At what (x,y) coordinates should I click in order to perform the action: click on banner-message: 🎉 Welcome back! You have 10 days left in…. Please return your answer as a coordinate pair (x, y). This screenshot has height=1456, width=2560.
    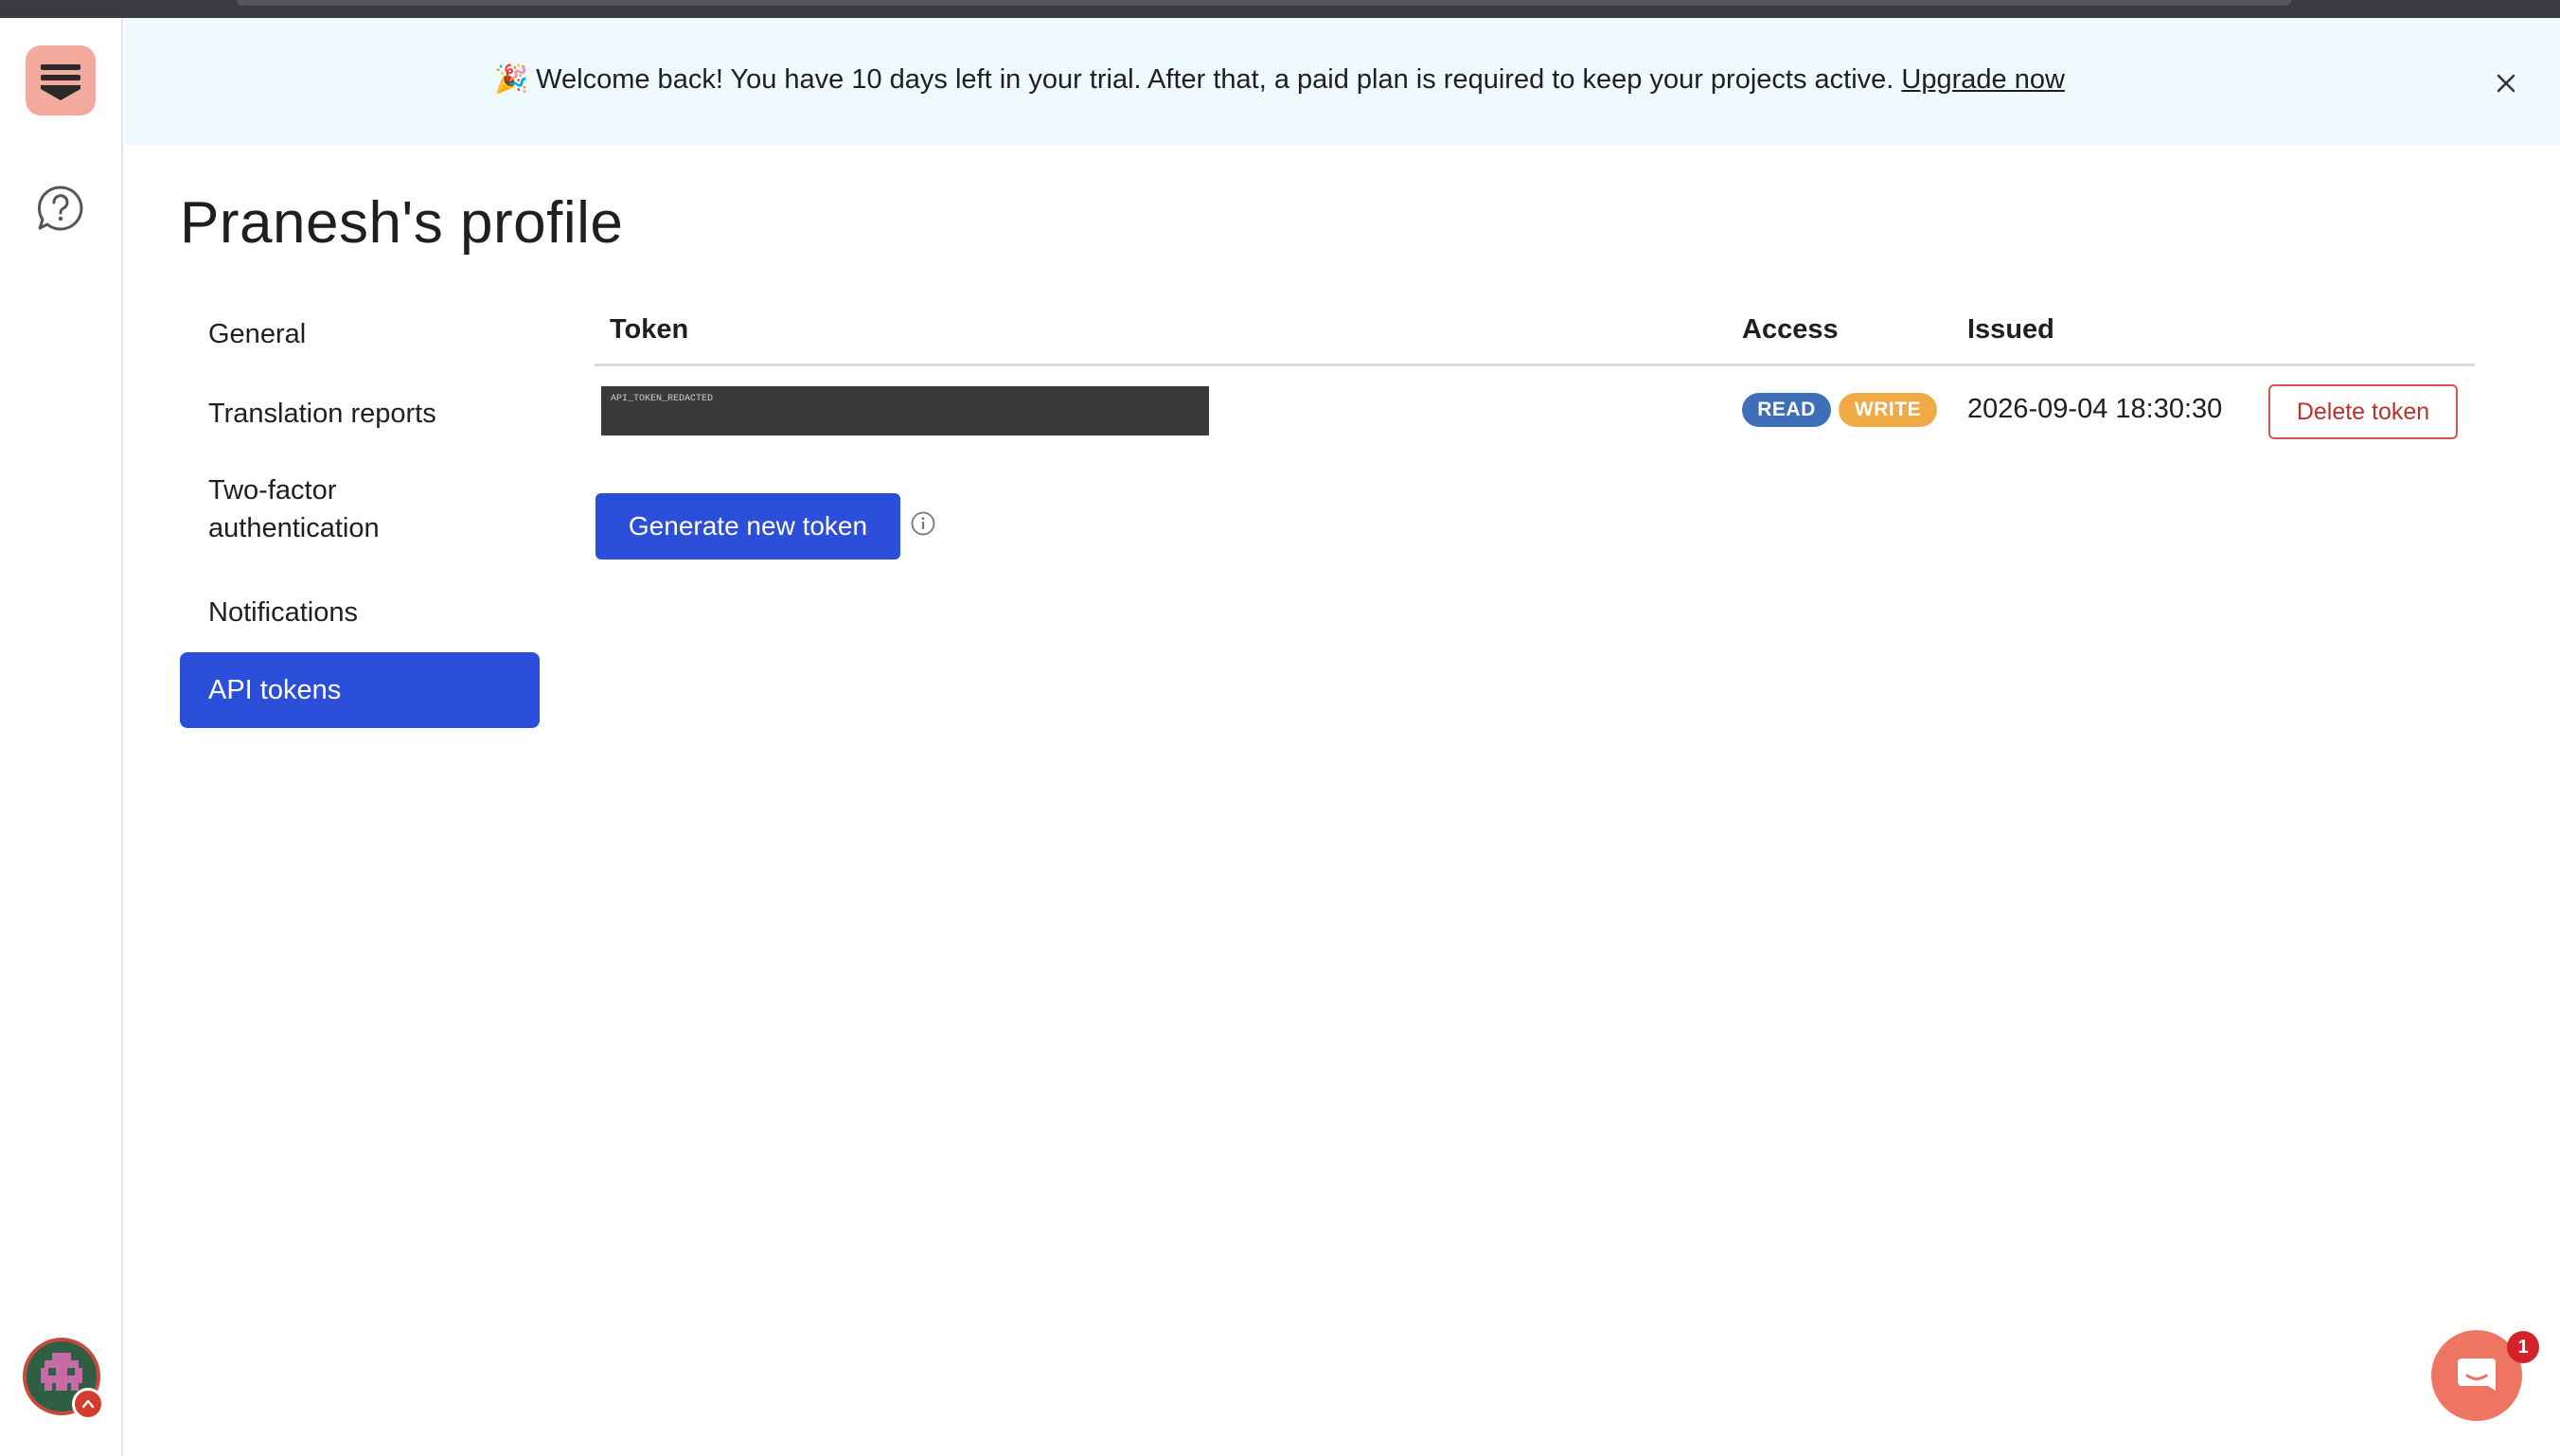
    Looking at the image, I should click on (1279, 79).